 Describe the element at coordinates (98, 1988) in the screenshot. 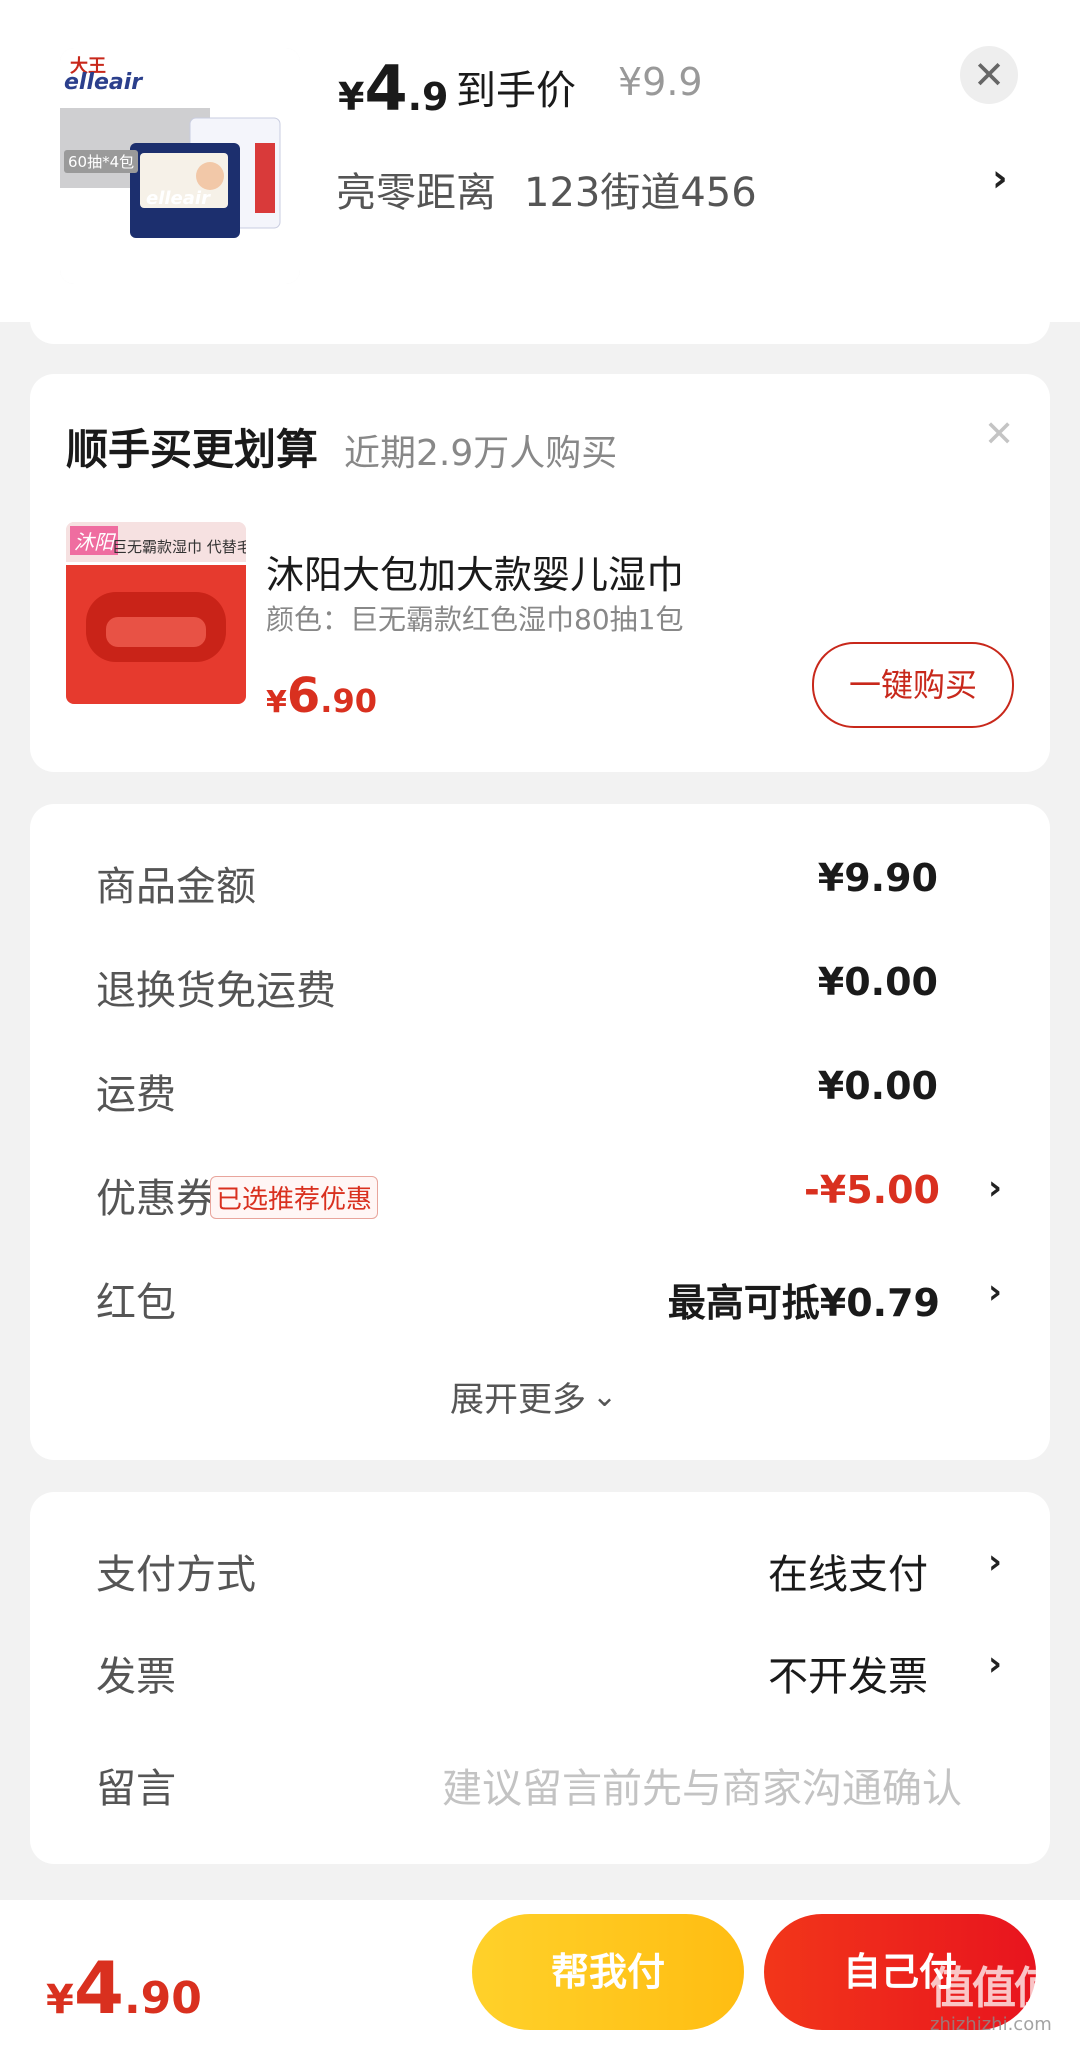

I see `total-price-integer: 4` at that location.